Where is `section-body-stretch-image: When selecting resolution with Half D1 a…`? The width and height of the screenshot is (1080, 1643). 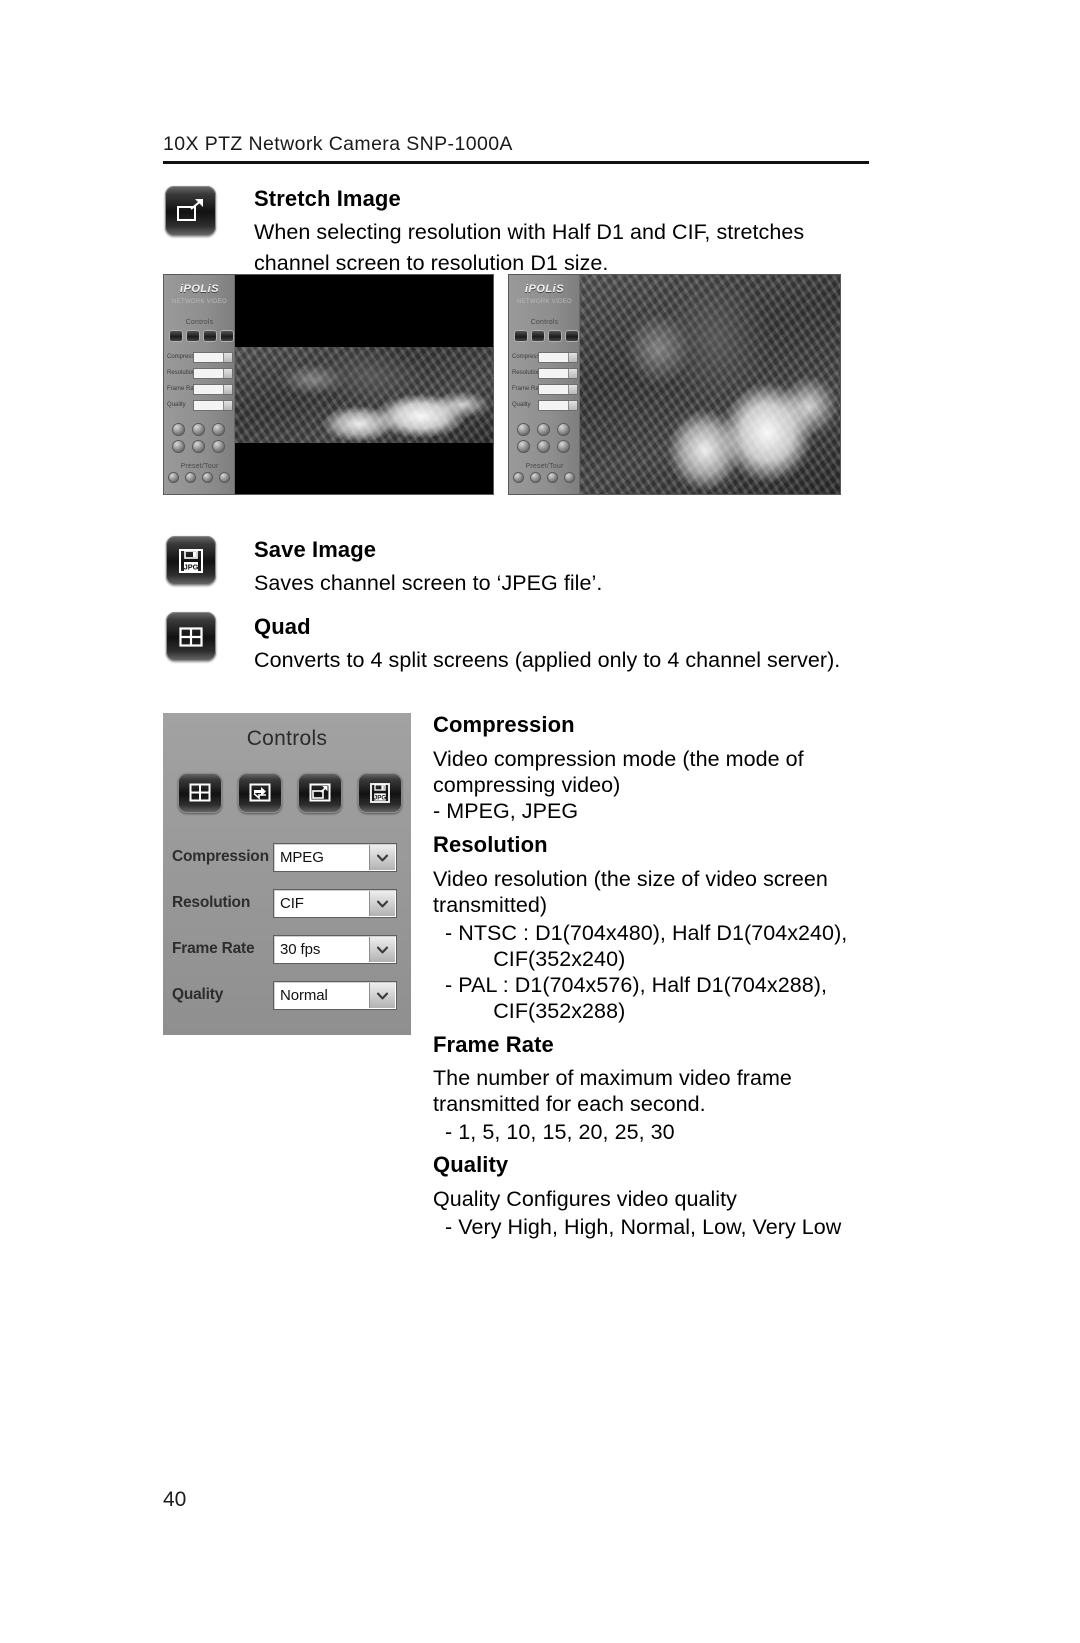
section-body-stretch-image: When selecting resolution with Half D1 a… is located at coordinates (529, 247).